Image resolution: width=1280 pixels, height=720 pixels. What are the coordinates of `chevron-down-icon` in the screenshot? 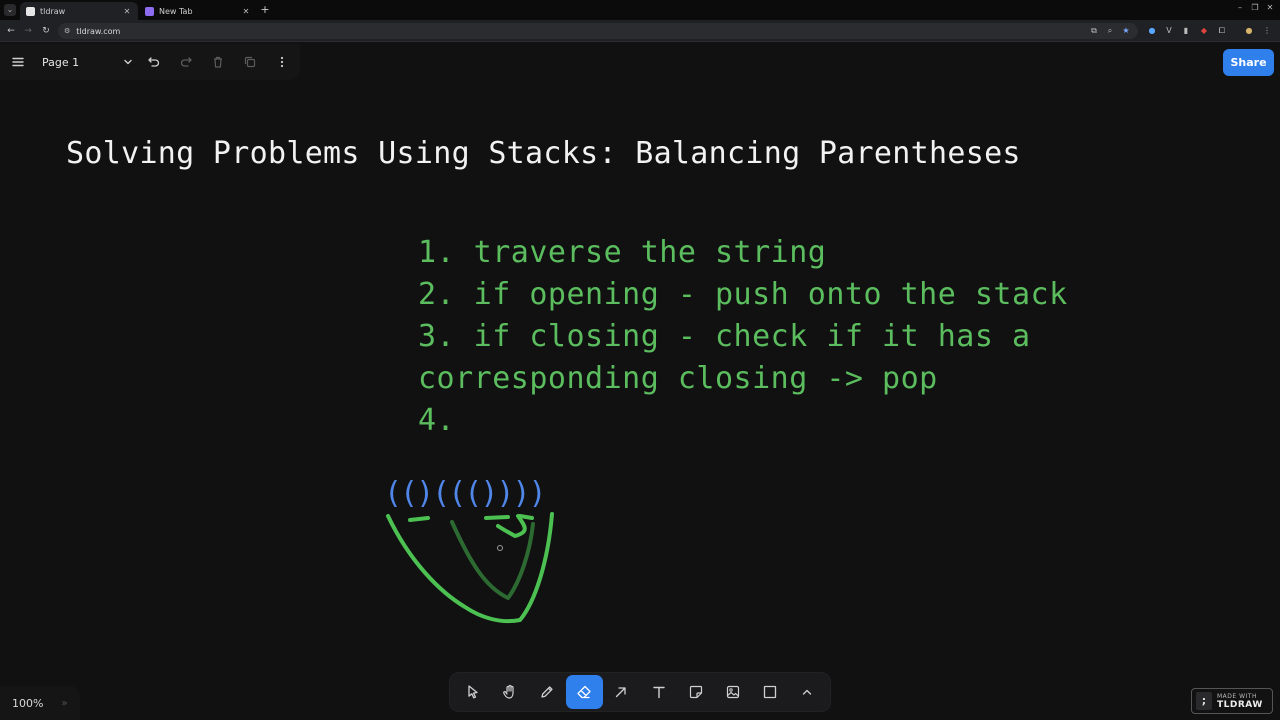 It's located at (130, 62).